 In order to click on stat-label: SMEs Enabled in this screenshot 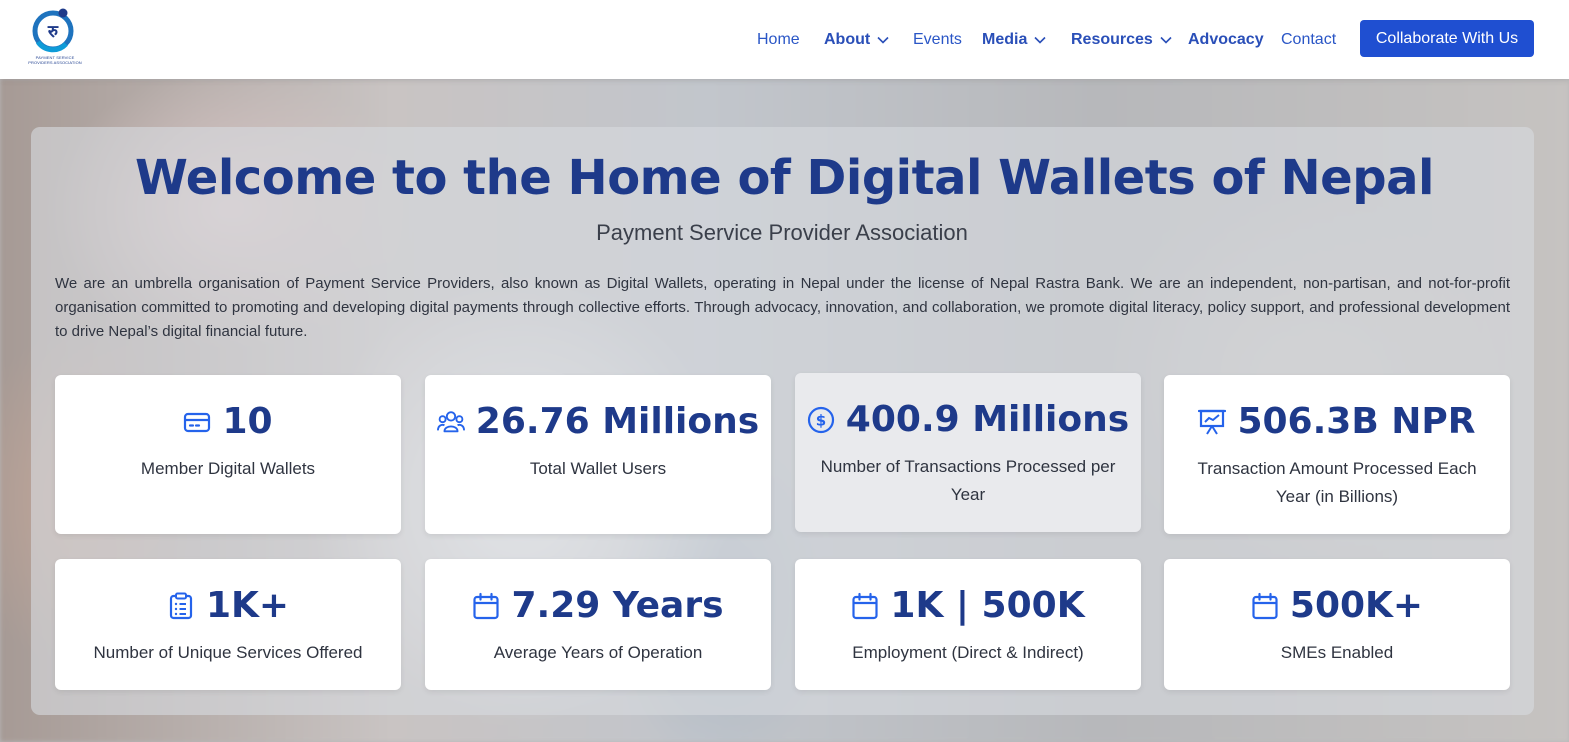, I will do `click(1337, 652)`.